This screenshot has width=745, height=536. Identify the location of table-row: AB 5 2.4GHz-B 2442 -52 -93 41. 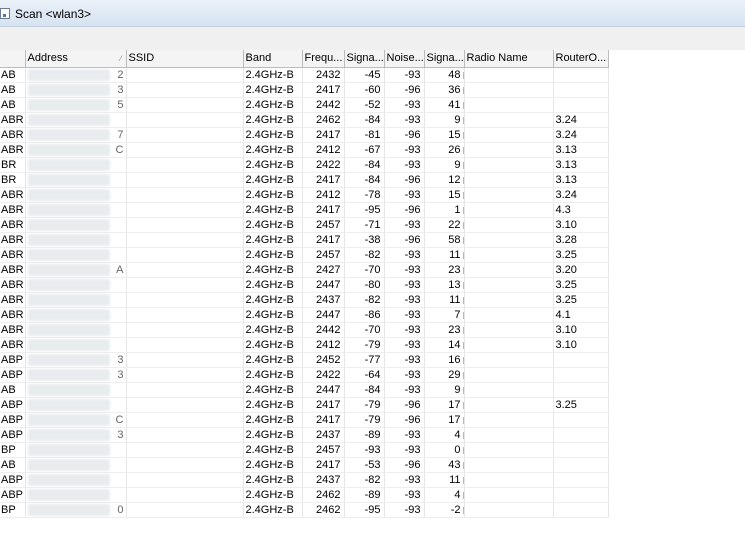
(304, 105).